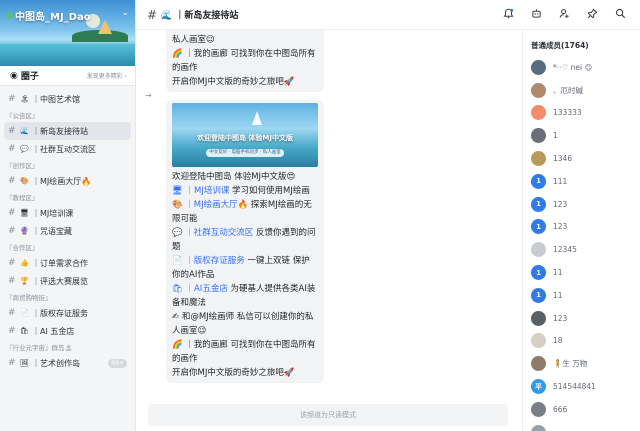 This screenshot has height=431, width=640. What do you see at coordinates (581, 158) in the screenshot?
I see `member-item: 1346` at bounding box center [581, 158].